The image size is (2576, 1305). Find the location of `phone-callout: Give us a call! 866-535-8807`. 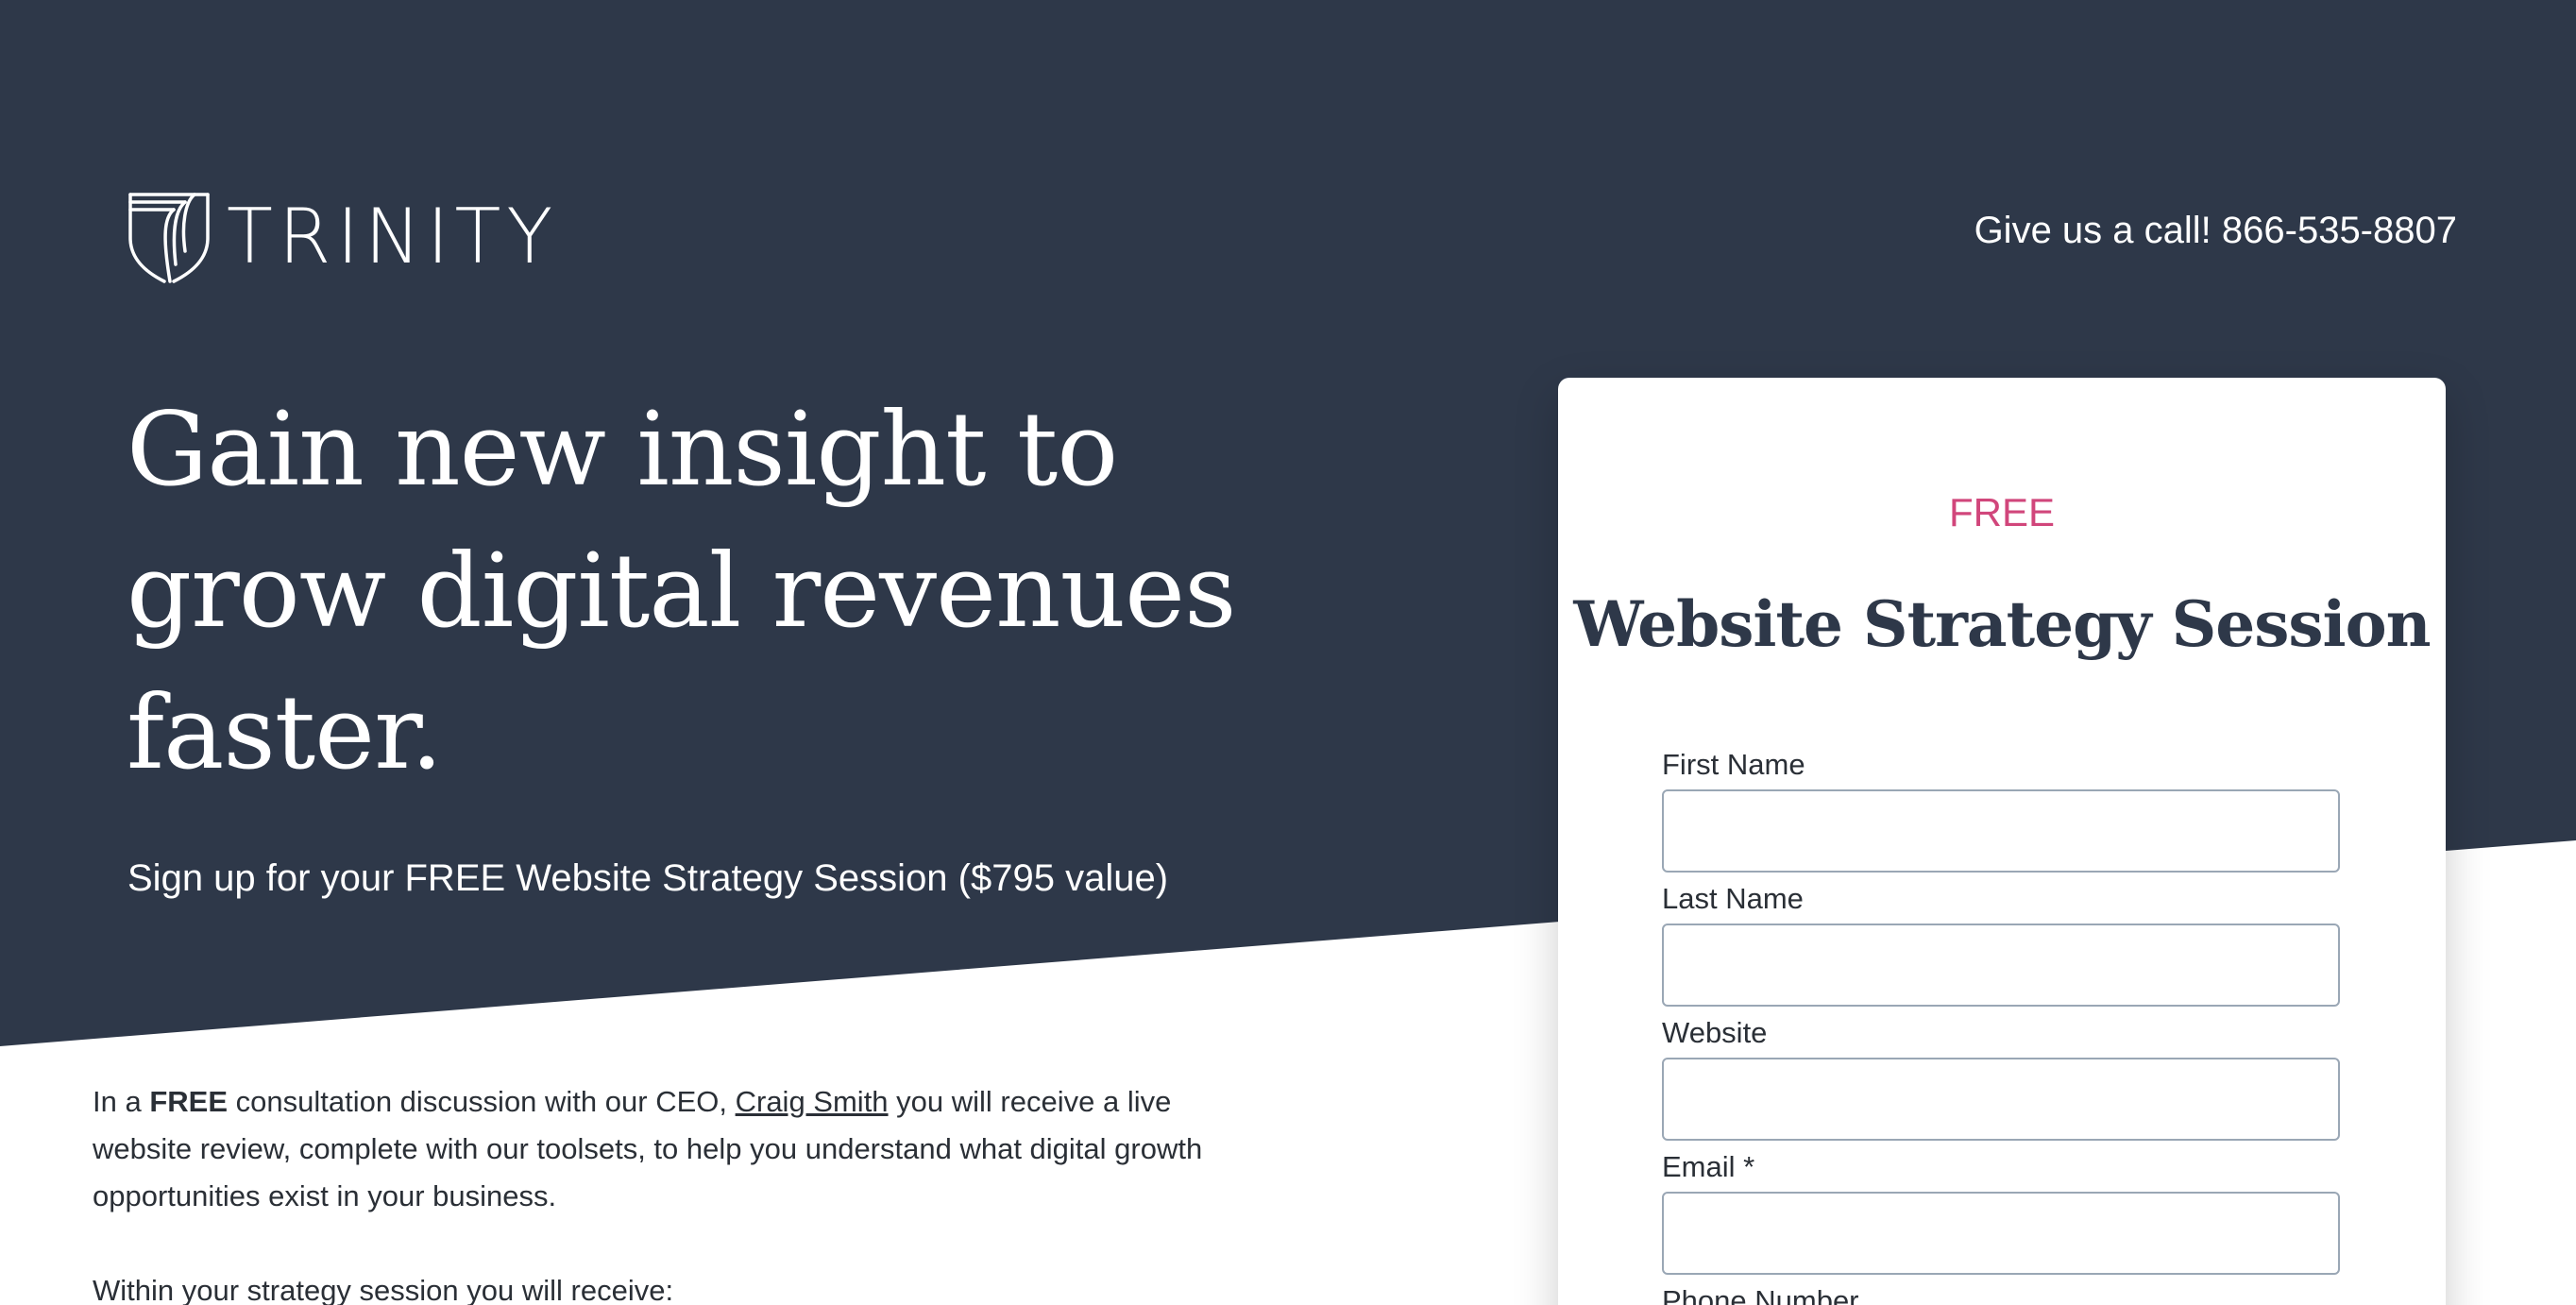

phone-callout: Give us a call! 866-535-8807 is located at coordinates (2215, 230).